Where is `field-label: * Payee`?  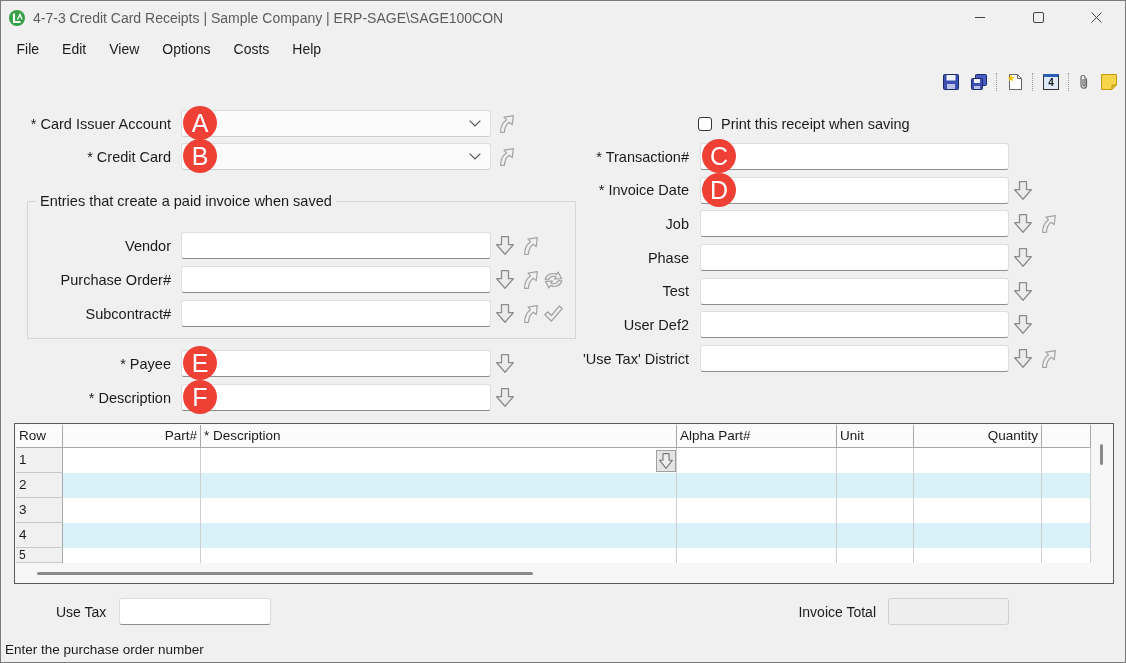 field-label: * Payee is located at coordinates (145, 363).